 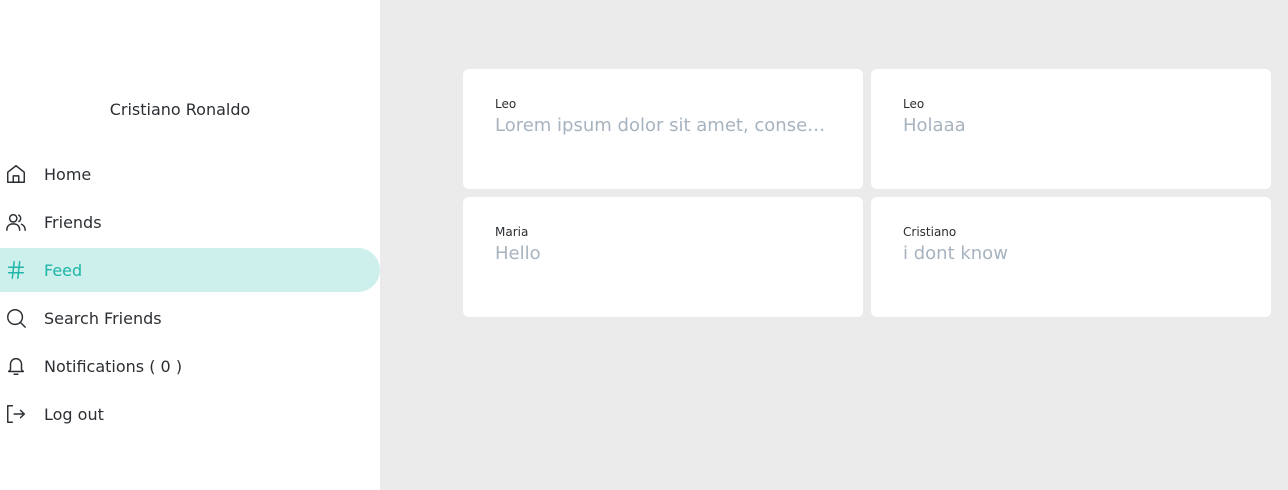 What do you see at coordinates (113, 366) in the screenshot?
I see `sidebar-item-label: Notifications ( 0 )` at bounding box center [113, 366].